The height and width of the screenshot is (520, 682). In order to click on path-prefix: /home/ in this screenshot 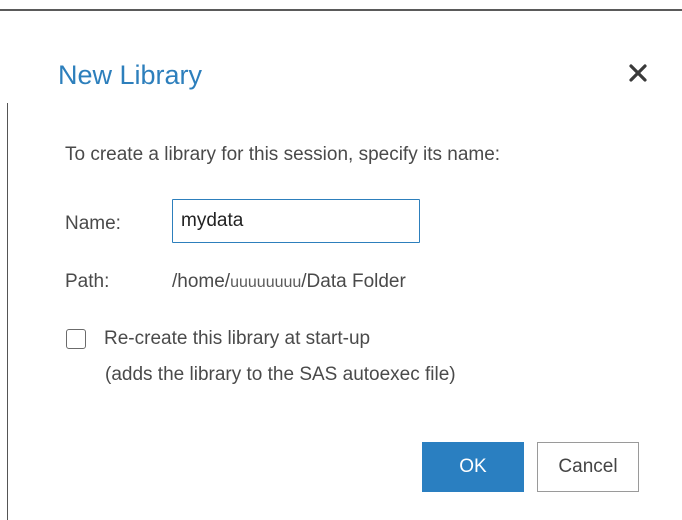, I will do `click(201, 281)`.